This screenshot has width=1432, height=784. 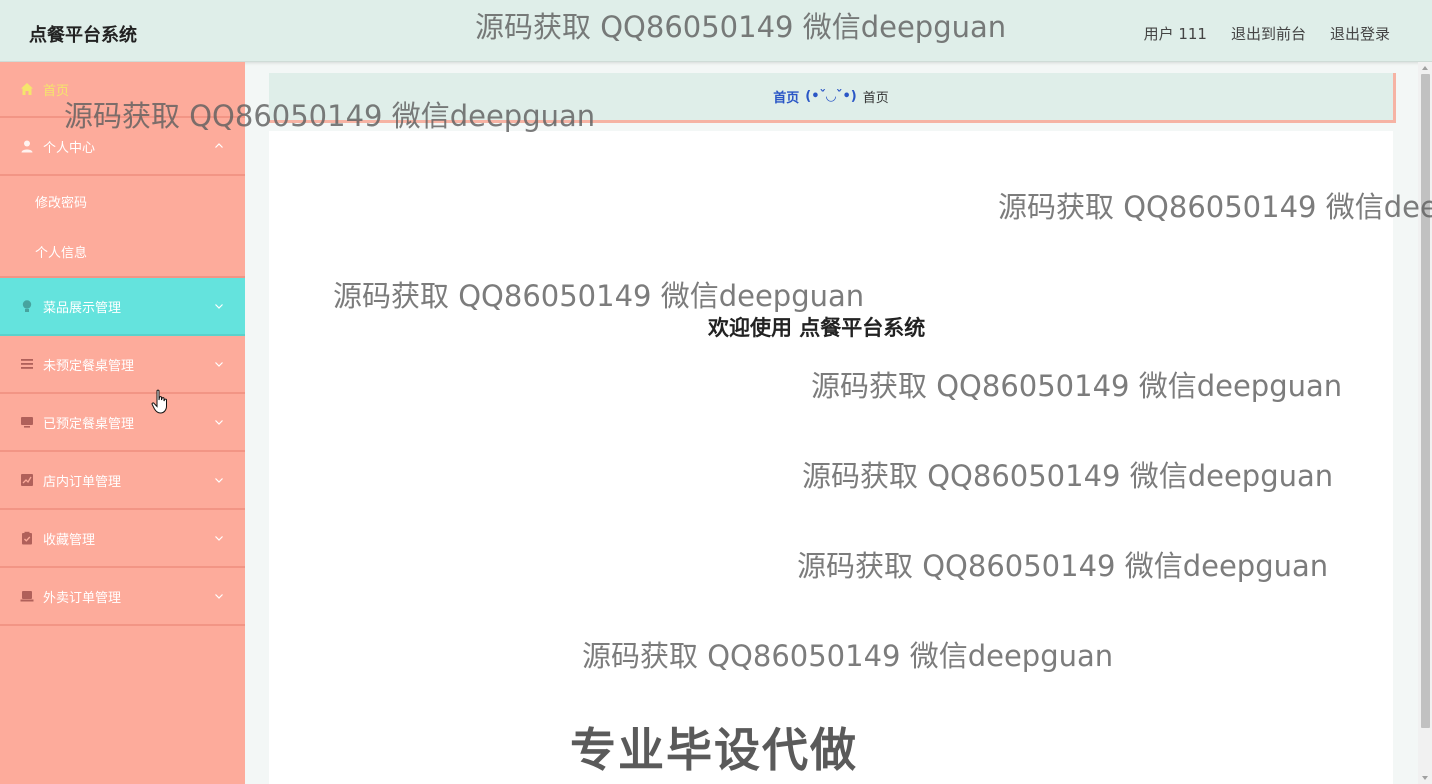 What do you see at coordinates (69, 540) in the screenshot?
I see `sidebar-item-label: 收藏管理` at bounding box center [69, 540].